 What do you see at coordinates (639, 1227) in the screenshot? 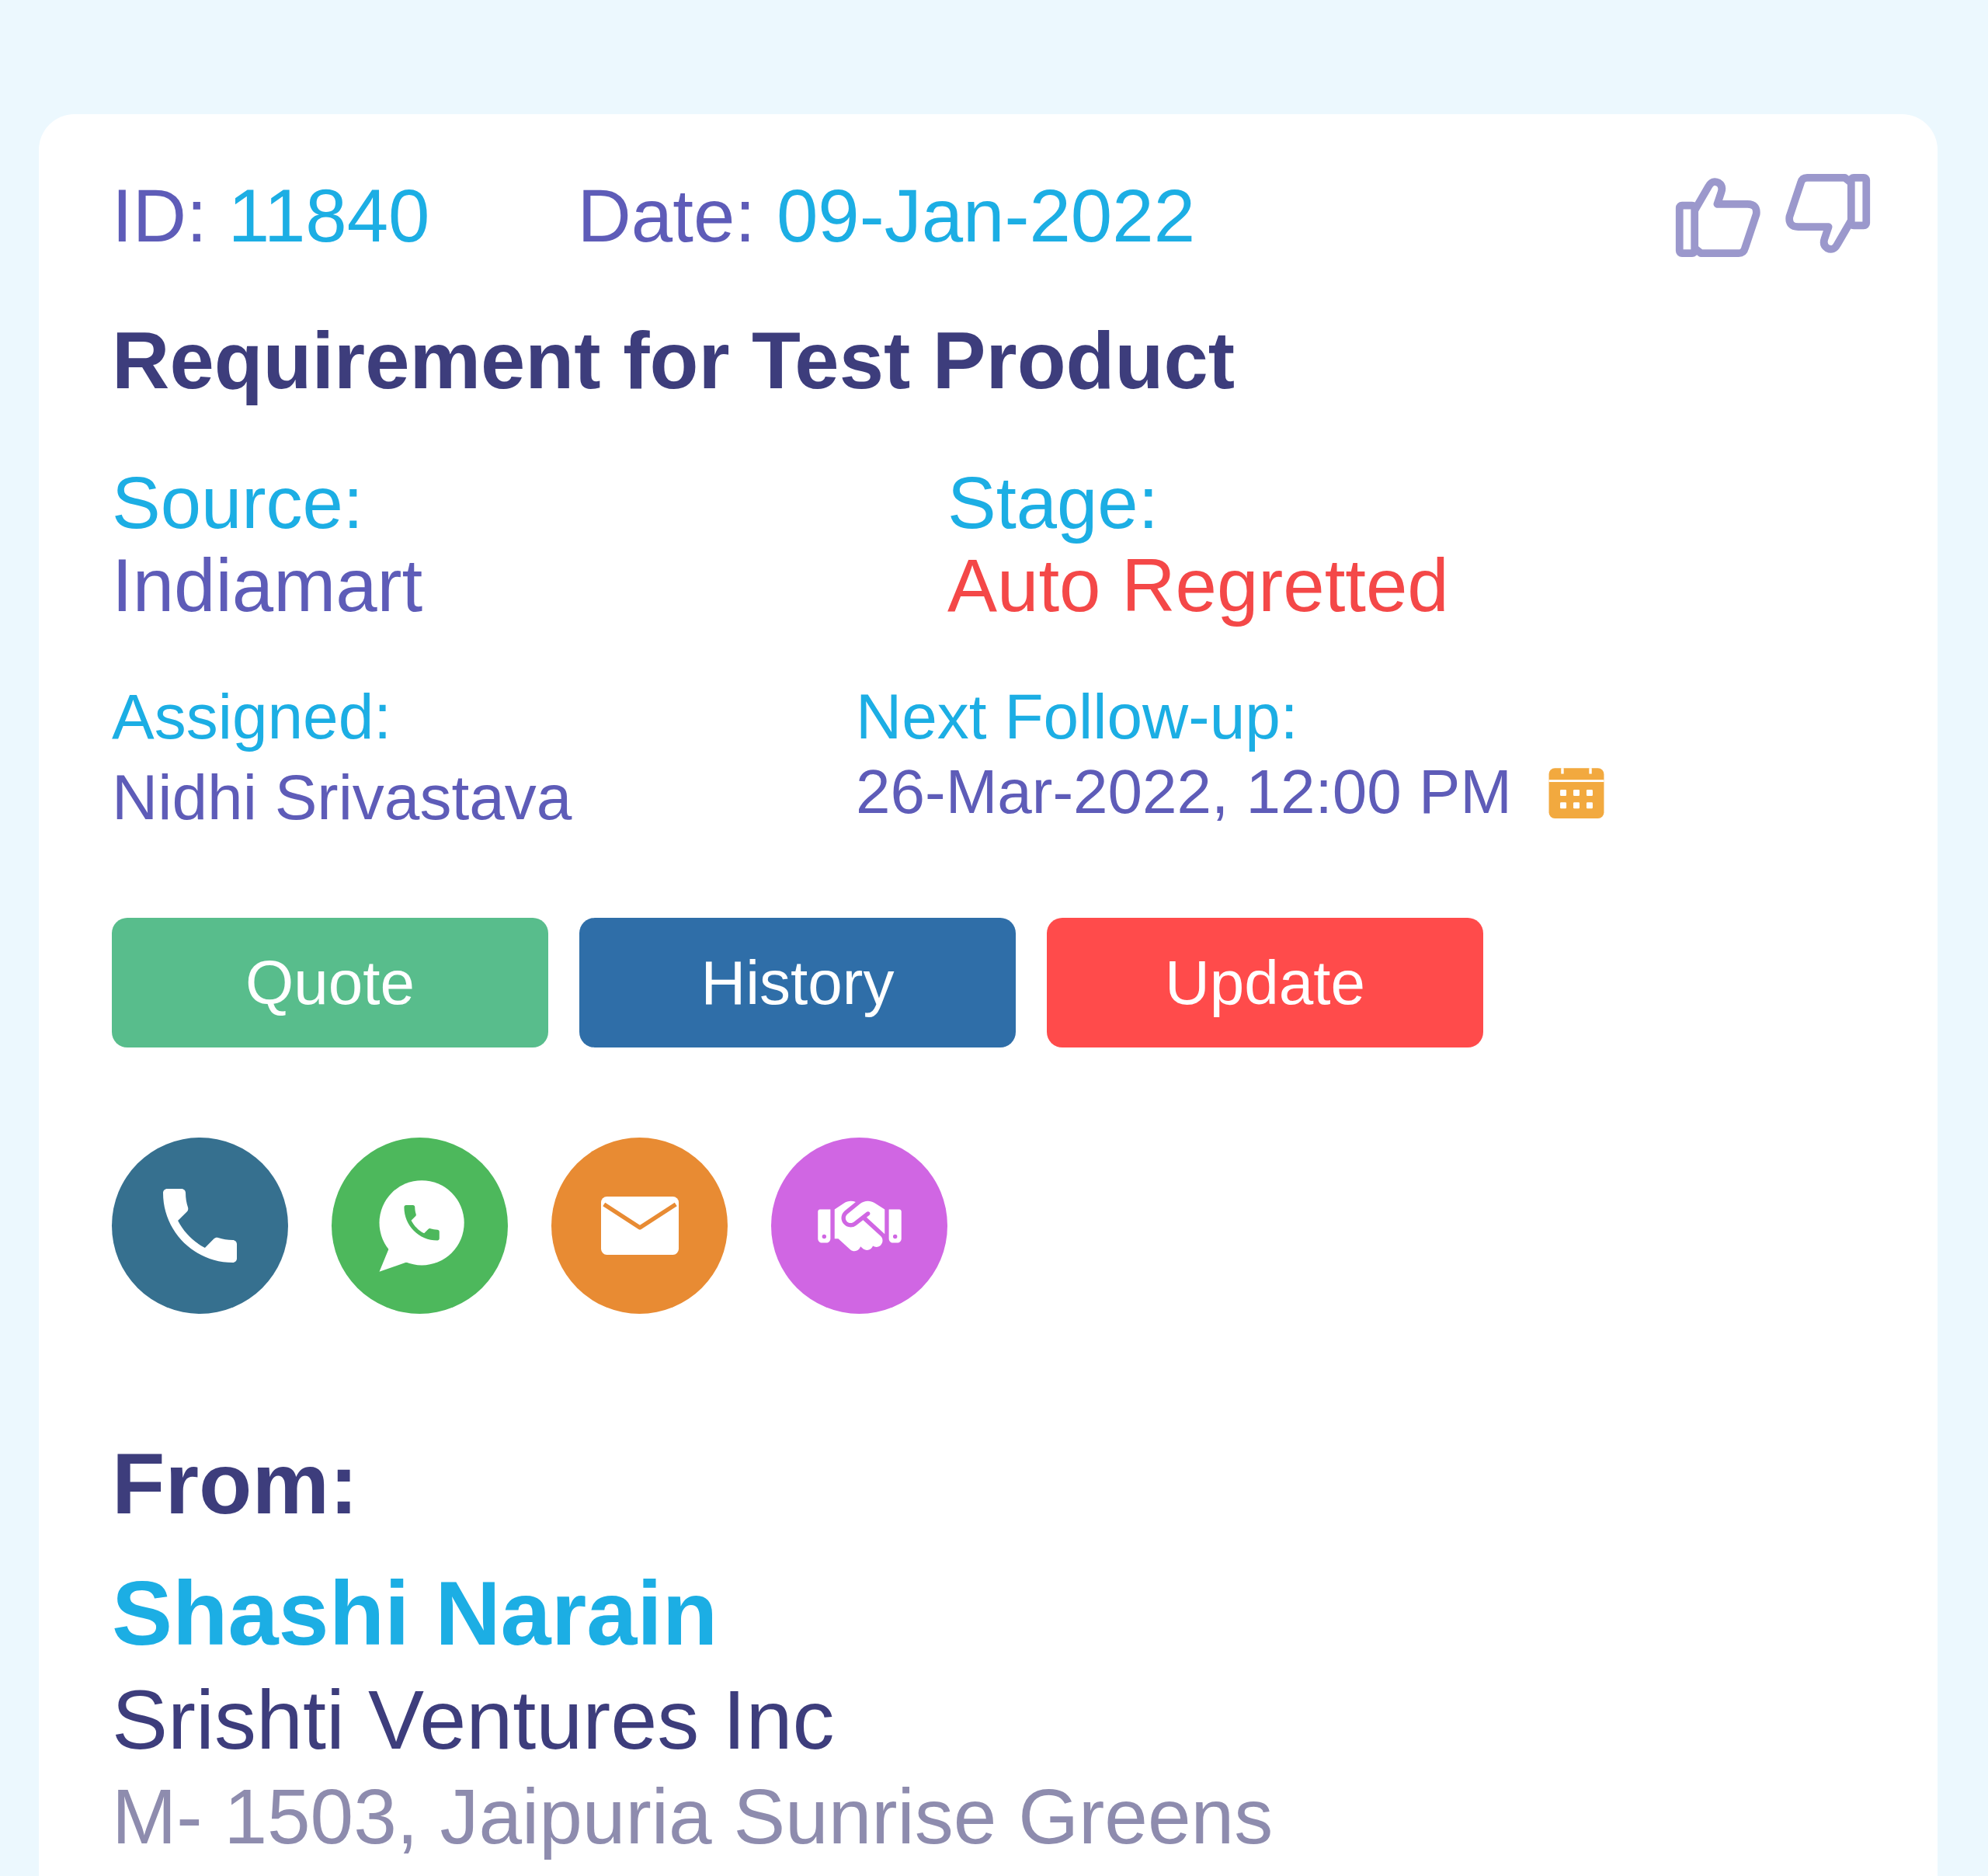
I see `mail-icon` at bounding box center [639, 1227].